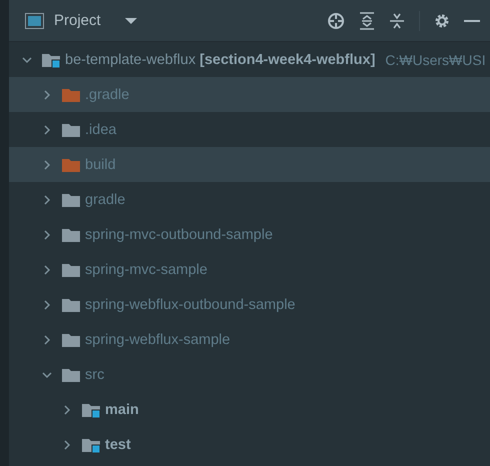 The width and height of the screenshot is (490, 466). Describe the element at coordinates (100, 130) in the screenshot. I see `folder-name: .idea` at that location.